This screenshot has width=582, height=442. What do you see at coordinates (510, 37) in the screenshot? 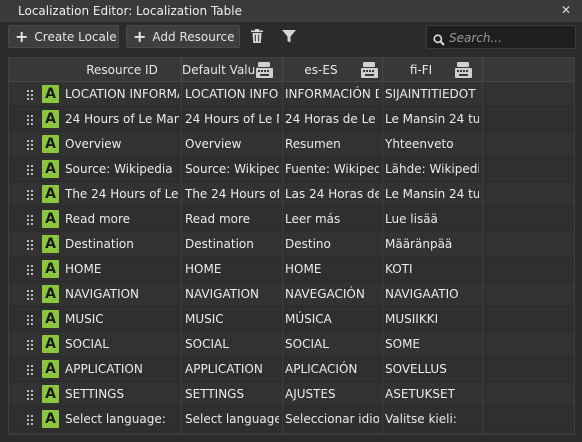
I see `search-input` at bounding box center [510, 37].